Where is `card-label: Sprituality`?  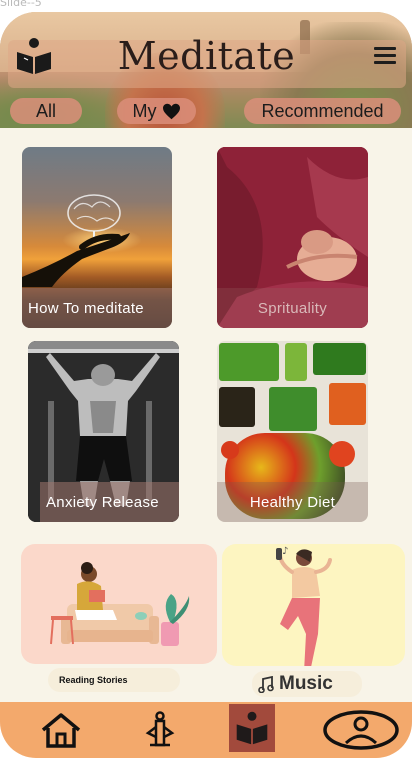
card-label: Sprituality is located at coordinates (292, 308).